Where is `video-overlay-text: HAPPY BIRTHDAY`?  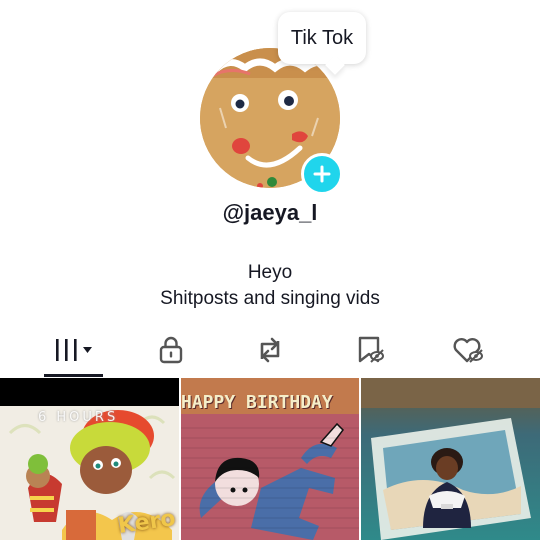
video-overlay-text: HAPPY BIRTHDAY is located at coordinates (257, 402).